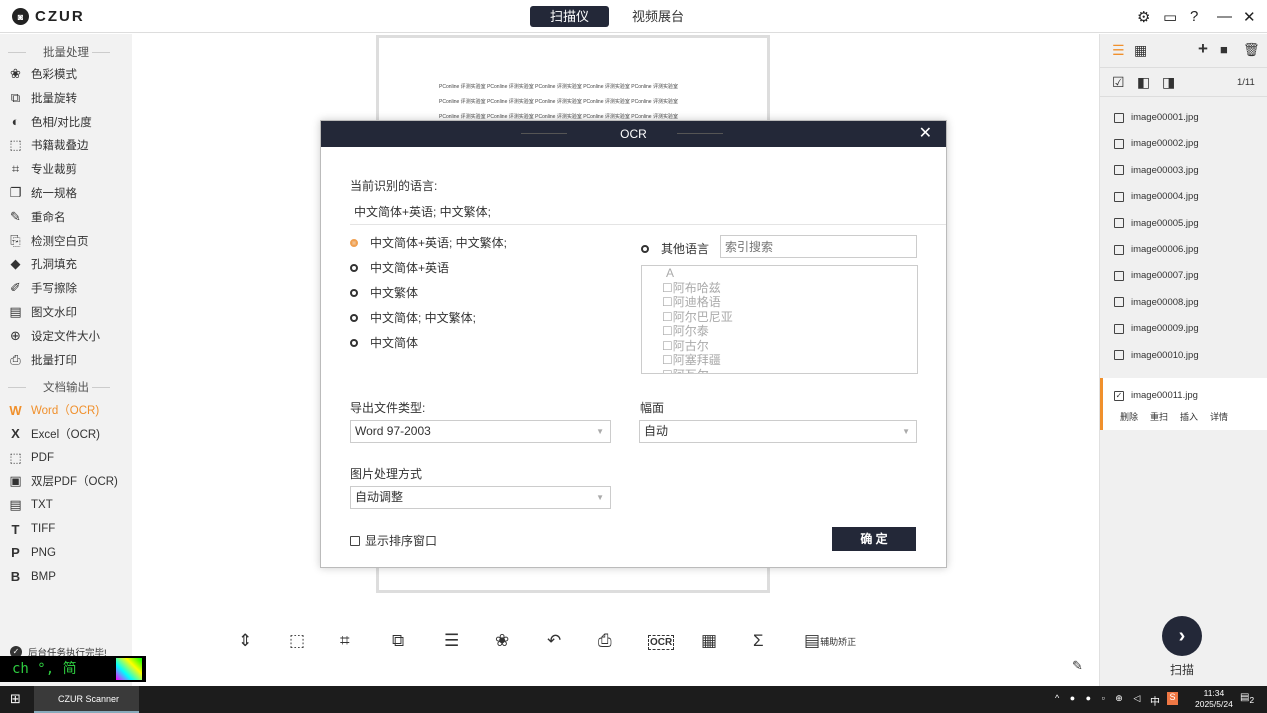 The image size is (1267, 713). Describe the element at coordinates (36, 217) in the screenshot. I see `sidebar-item-rename: ✎ 重命名` at that location.